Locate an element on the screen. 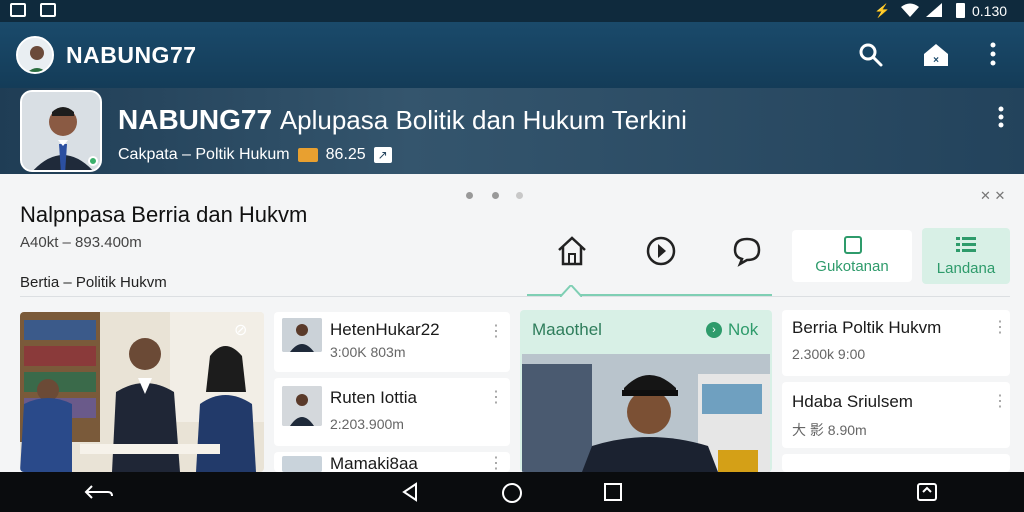 Image resolution: width=1024 pixels, height=512 pixels. wifi-icon is located at coordinates (910, 12).